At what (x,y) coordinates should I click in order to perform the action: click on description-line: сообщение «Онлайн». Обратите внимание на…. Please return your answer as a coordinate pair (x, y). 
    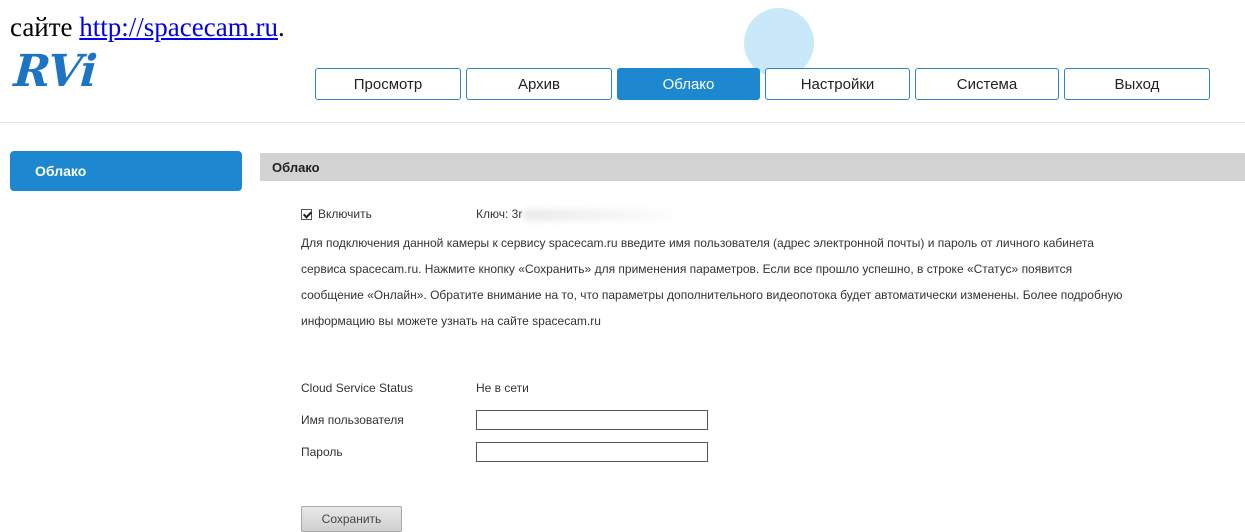
    Looking at the image, I should click on (712, 295).